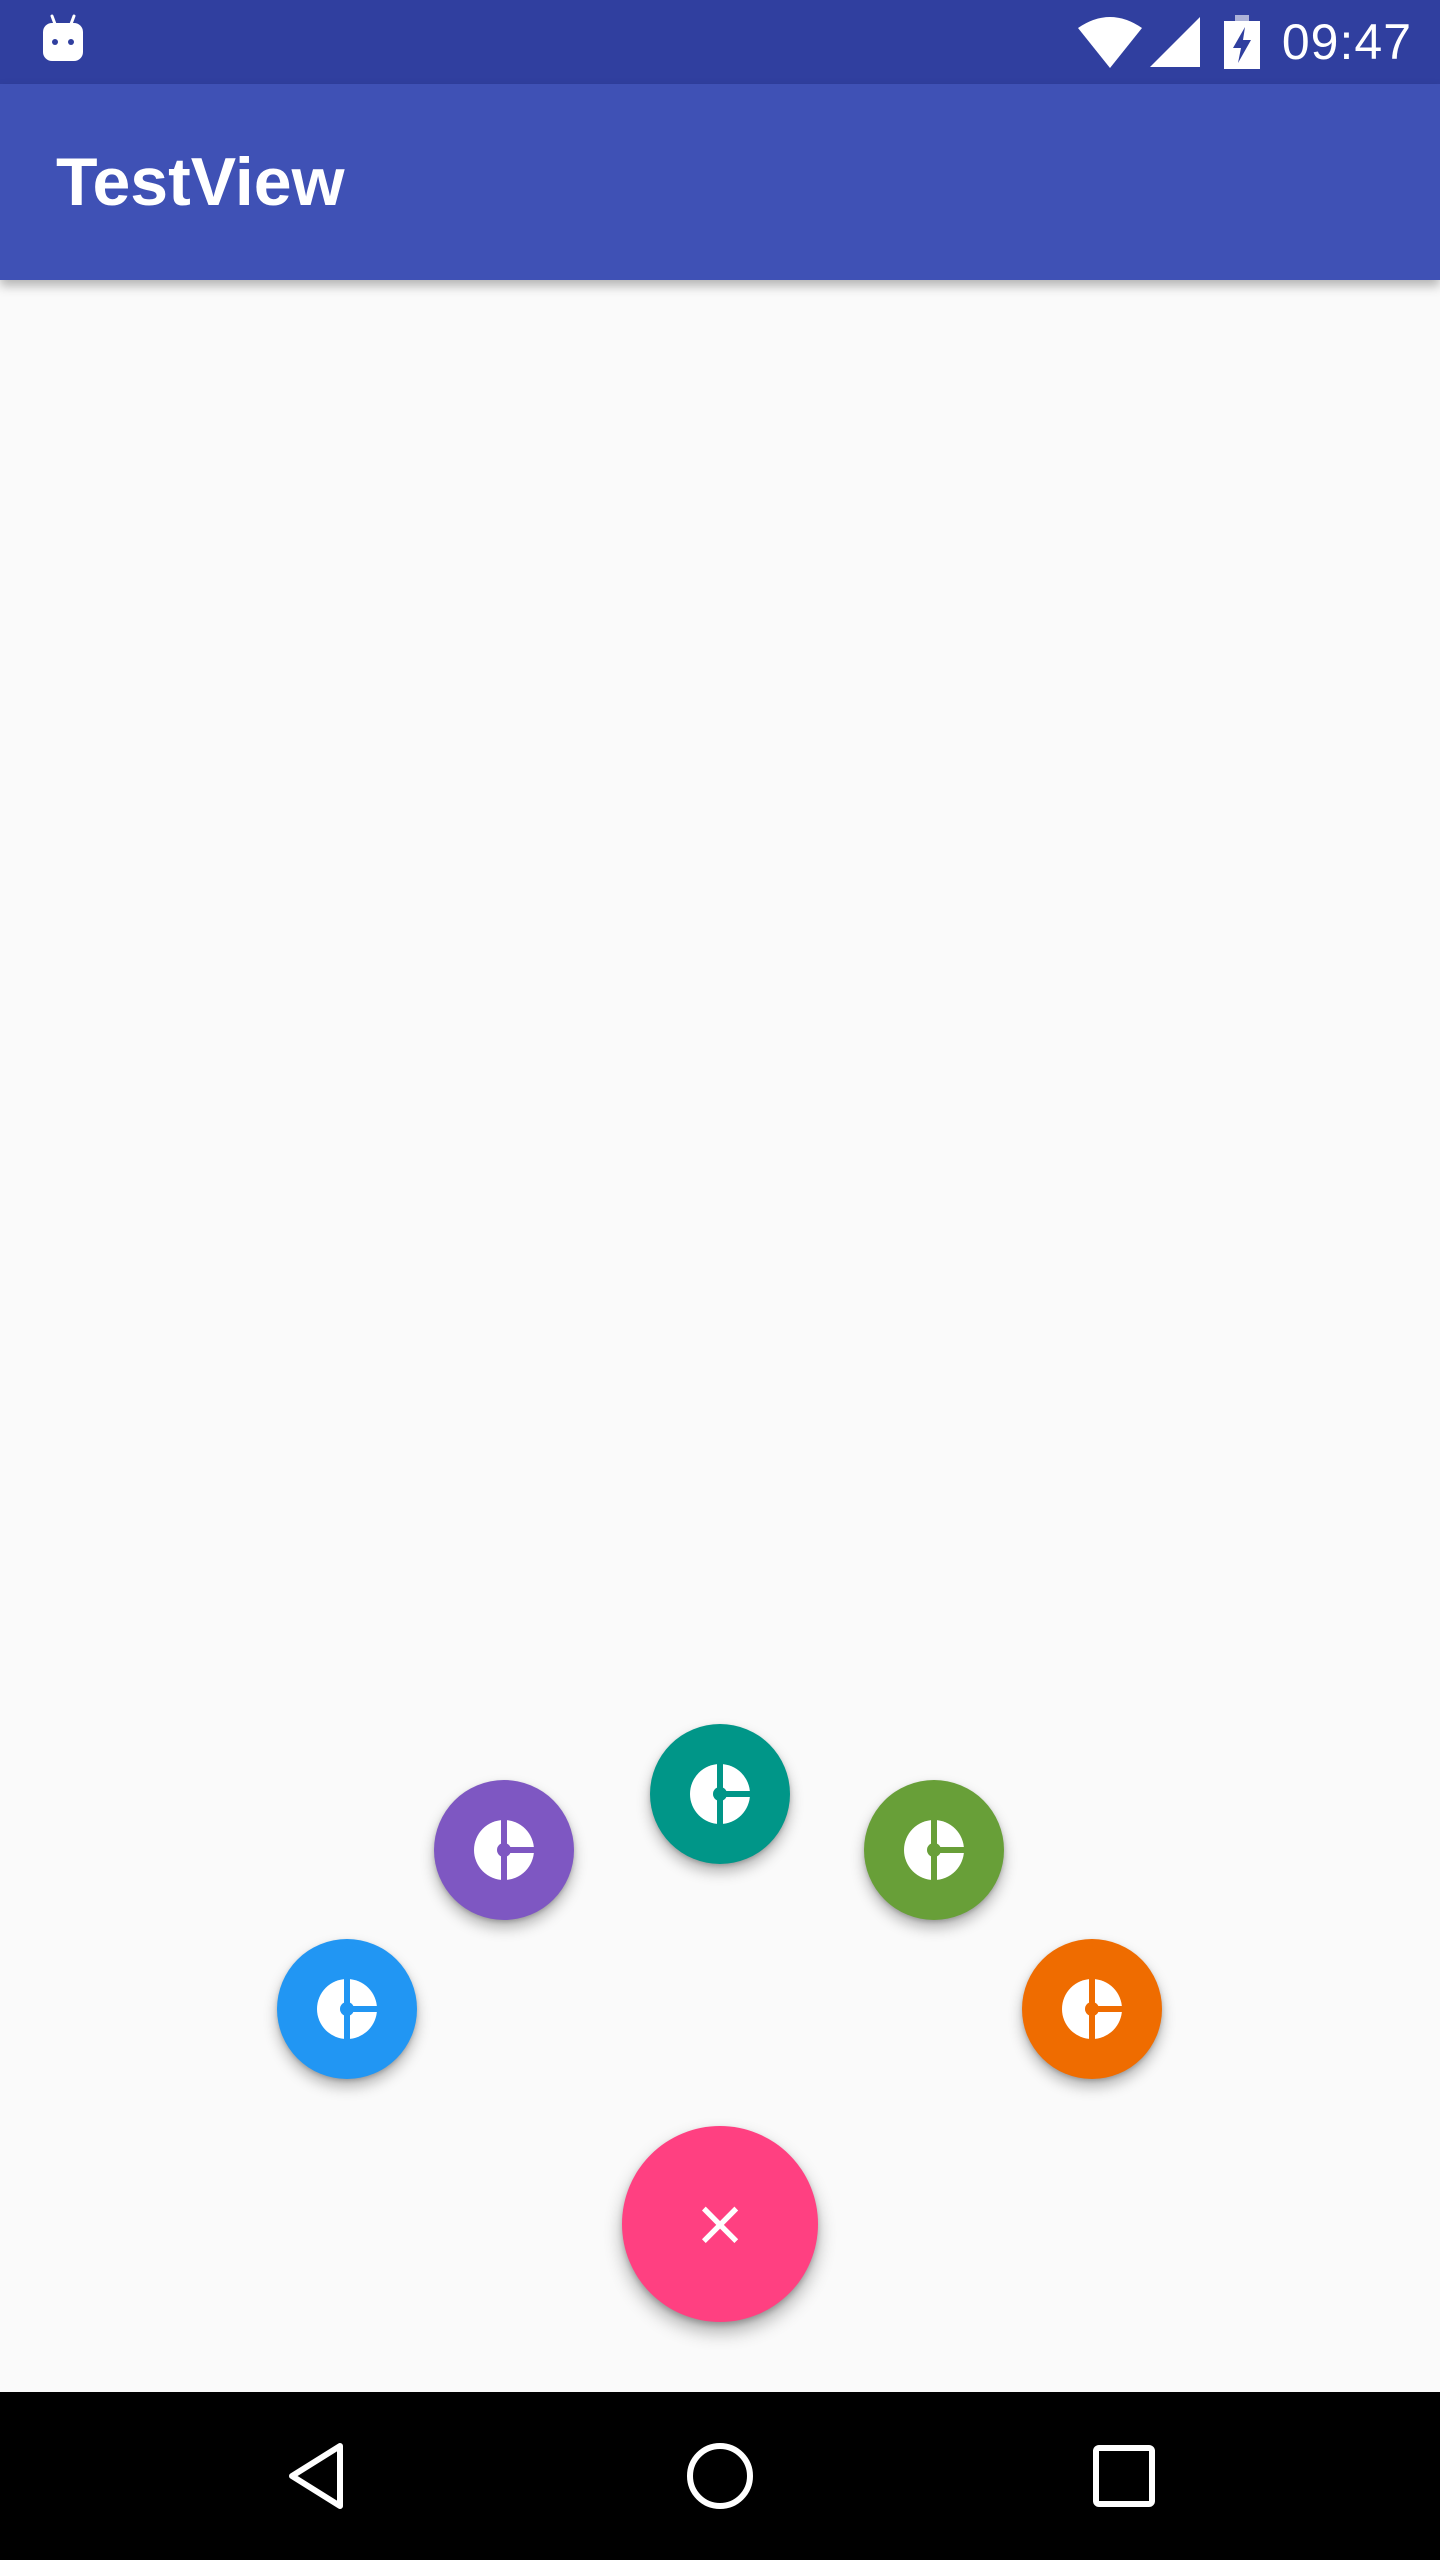 This screenshot has width=1440, height=2560. I want to click on navigation-bar, so click(720, 2476).